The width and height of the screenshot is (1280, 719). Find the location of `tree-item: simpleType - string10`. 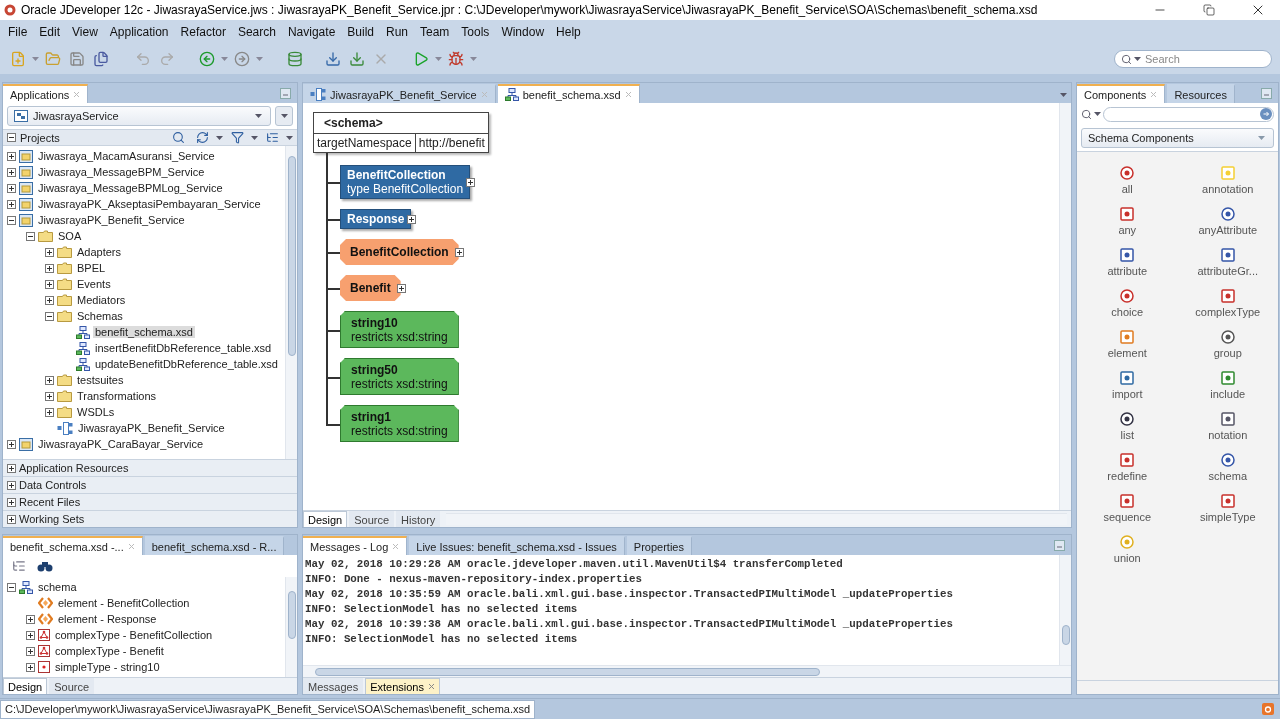

tree-item: simpleType - string10 is located at coordinates (107, 667).